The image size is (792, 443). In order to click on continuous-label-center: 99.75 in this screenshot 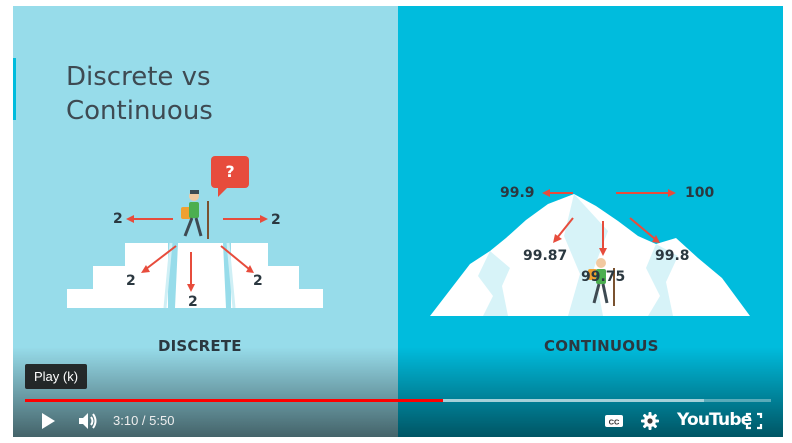, I will do `click(603, 277)`.